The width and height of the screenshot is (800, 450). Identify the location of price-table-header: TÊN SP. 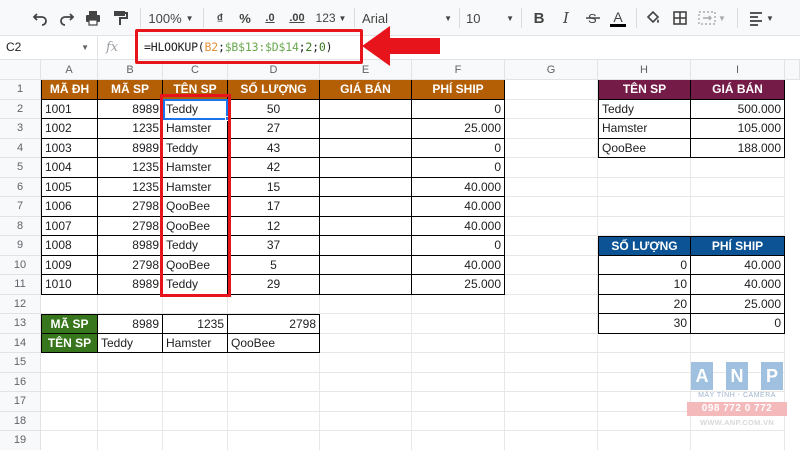
(644, 90).